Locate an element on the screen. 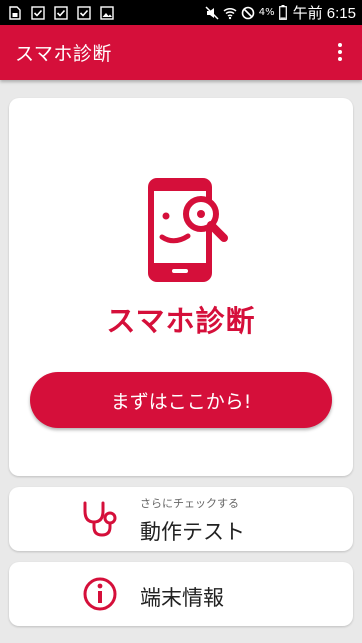 Image resolution: width=362 pixels, height=643 pixels. image-icon is located at coordinates (107, 12).